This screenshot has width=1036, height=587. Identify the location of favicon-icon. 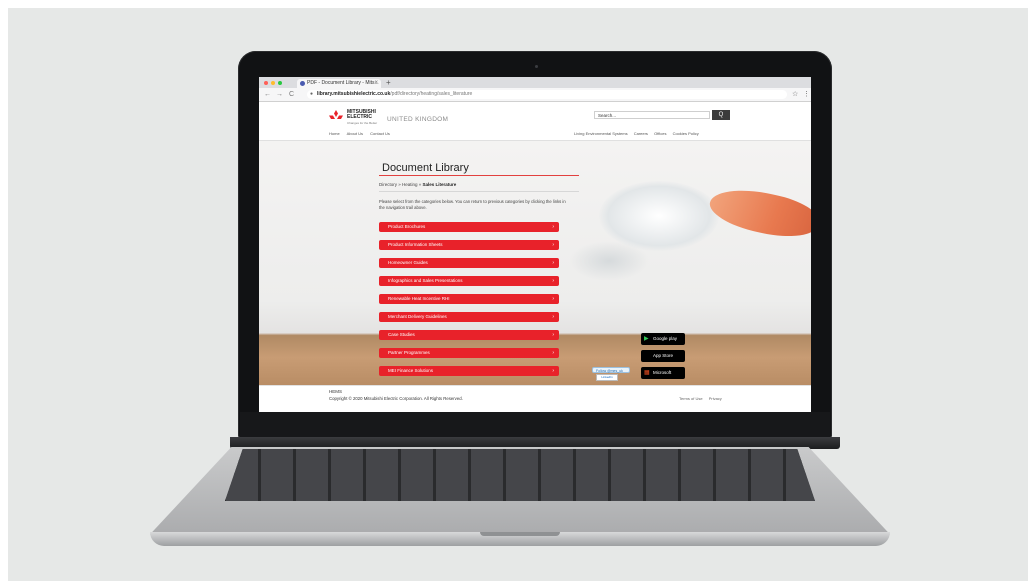
(302, 83).